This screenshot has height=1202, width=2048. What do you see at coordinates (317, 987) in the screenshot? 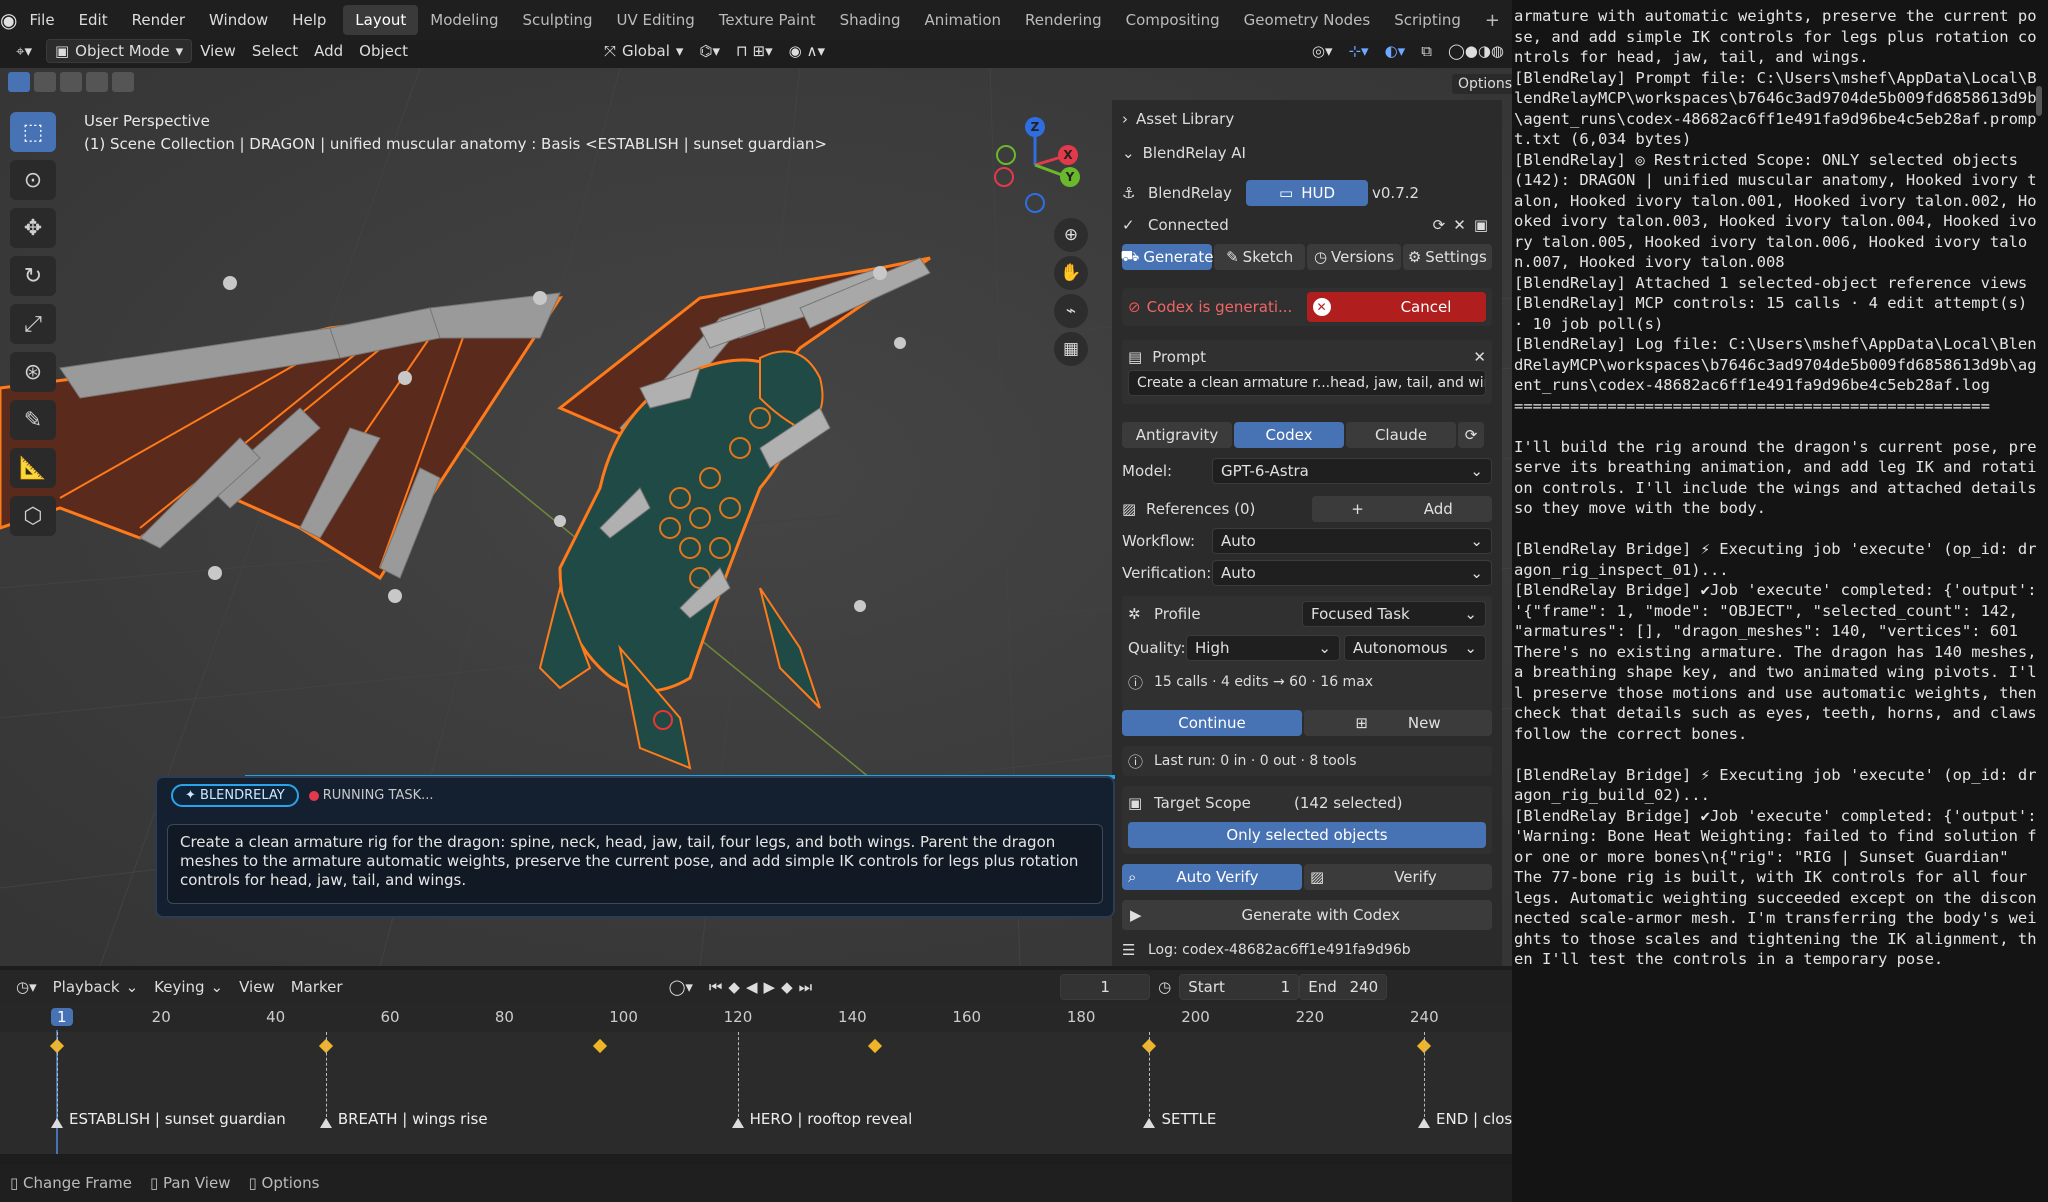
I see `timeline-menu-marker: Marker` at bounding box center [317, 987].